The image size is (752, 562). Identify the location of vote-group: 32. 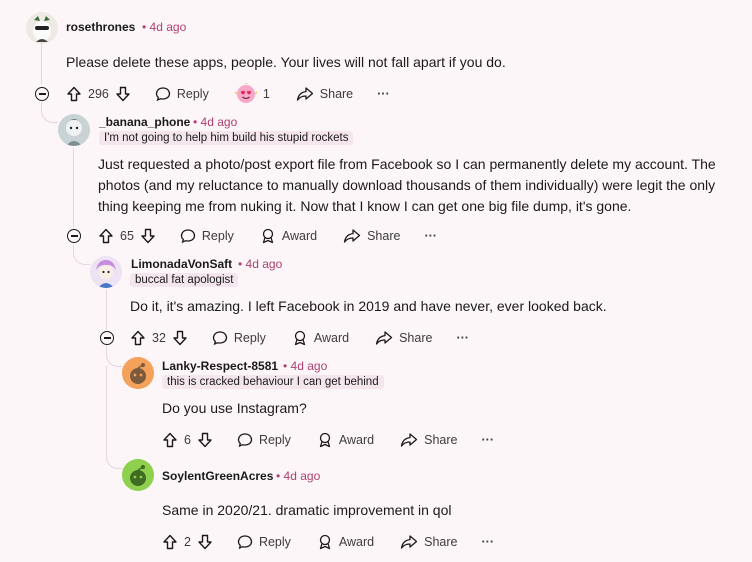
(159, 338).